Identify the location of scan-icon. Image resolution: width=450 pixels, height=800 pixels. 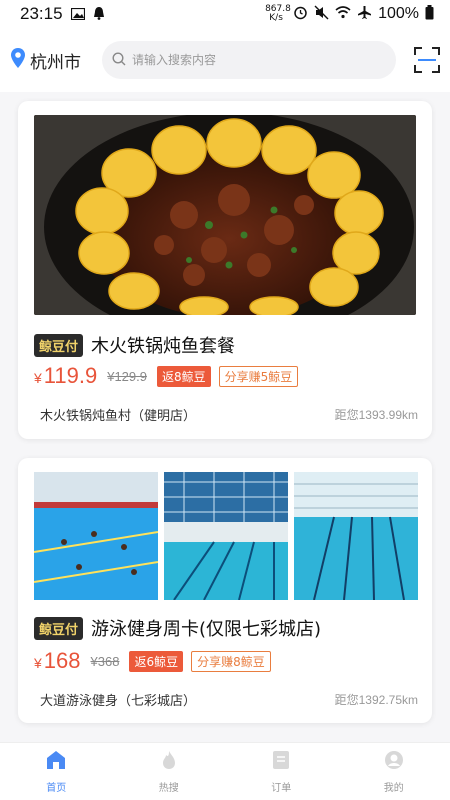
(427, 62).